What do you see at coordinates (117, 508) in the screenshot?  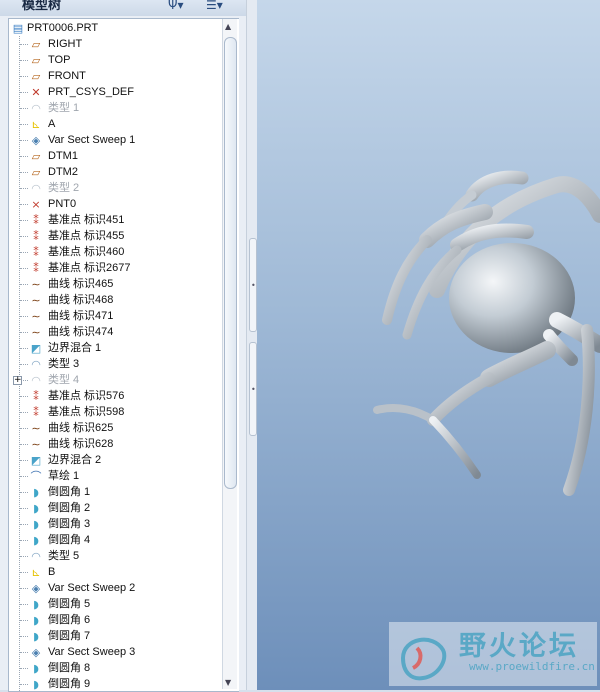 I see `tree-item: ◗ 倒圆角 2` at bounding box center [117, 508].